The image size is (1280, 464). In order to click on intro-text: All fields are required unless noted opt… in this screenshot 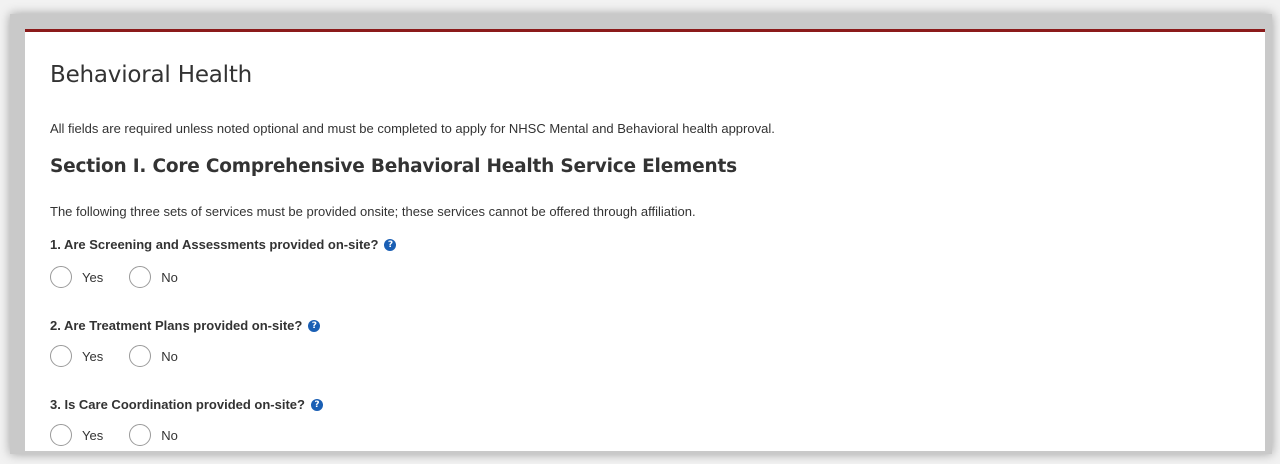, I will do `click(412, 128)`.